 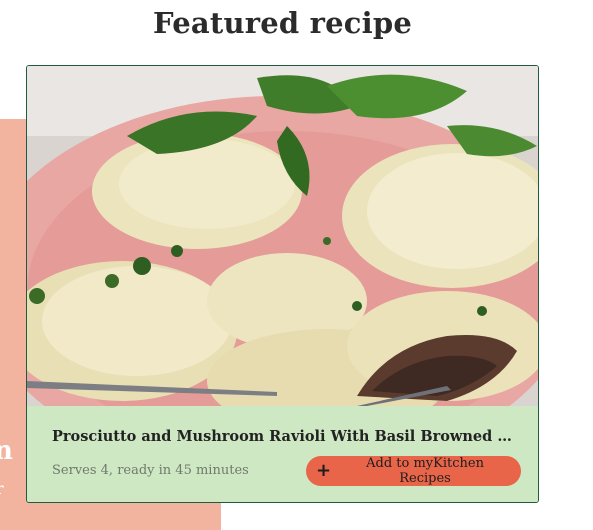 I want to click on add-to-mykitchen-button: + Add to myKitchen Recipes, so click(x=413, y=471).